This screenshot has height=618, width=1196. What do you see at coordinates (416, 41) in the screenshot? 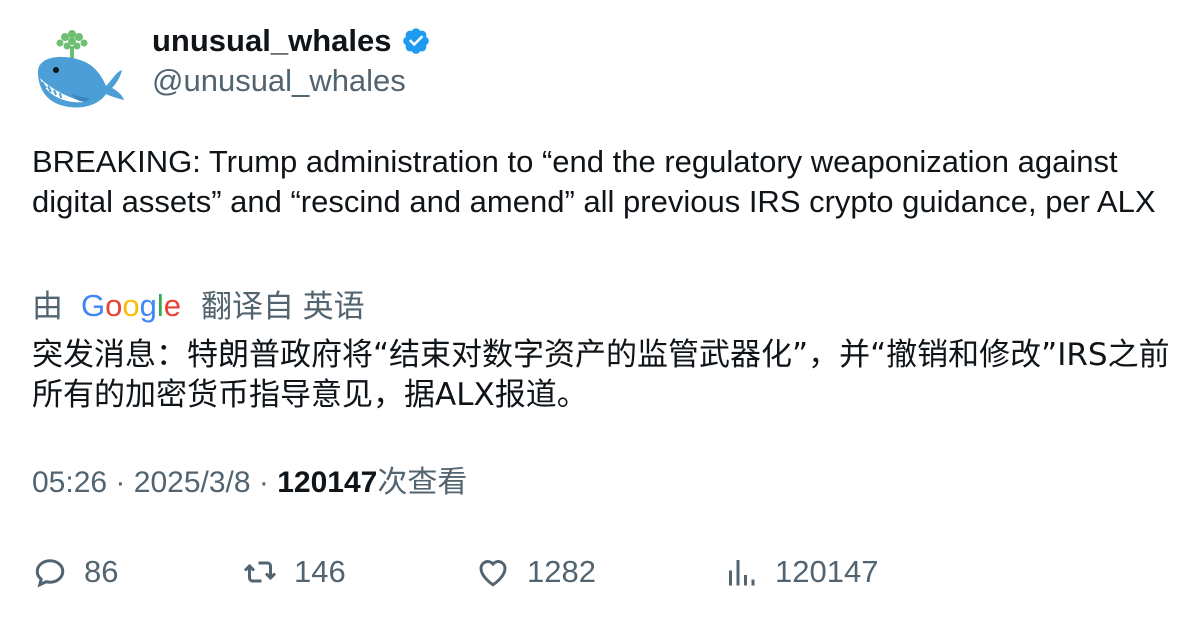
I see `verified-badge-icon` at bounding box center [416, 41].